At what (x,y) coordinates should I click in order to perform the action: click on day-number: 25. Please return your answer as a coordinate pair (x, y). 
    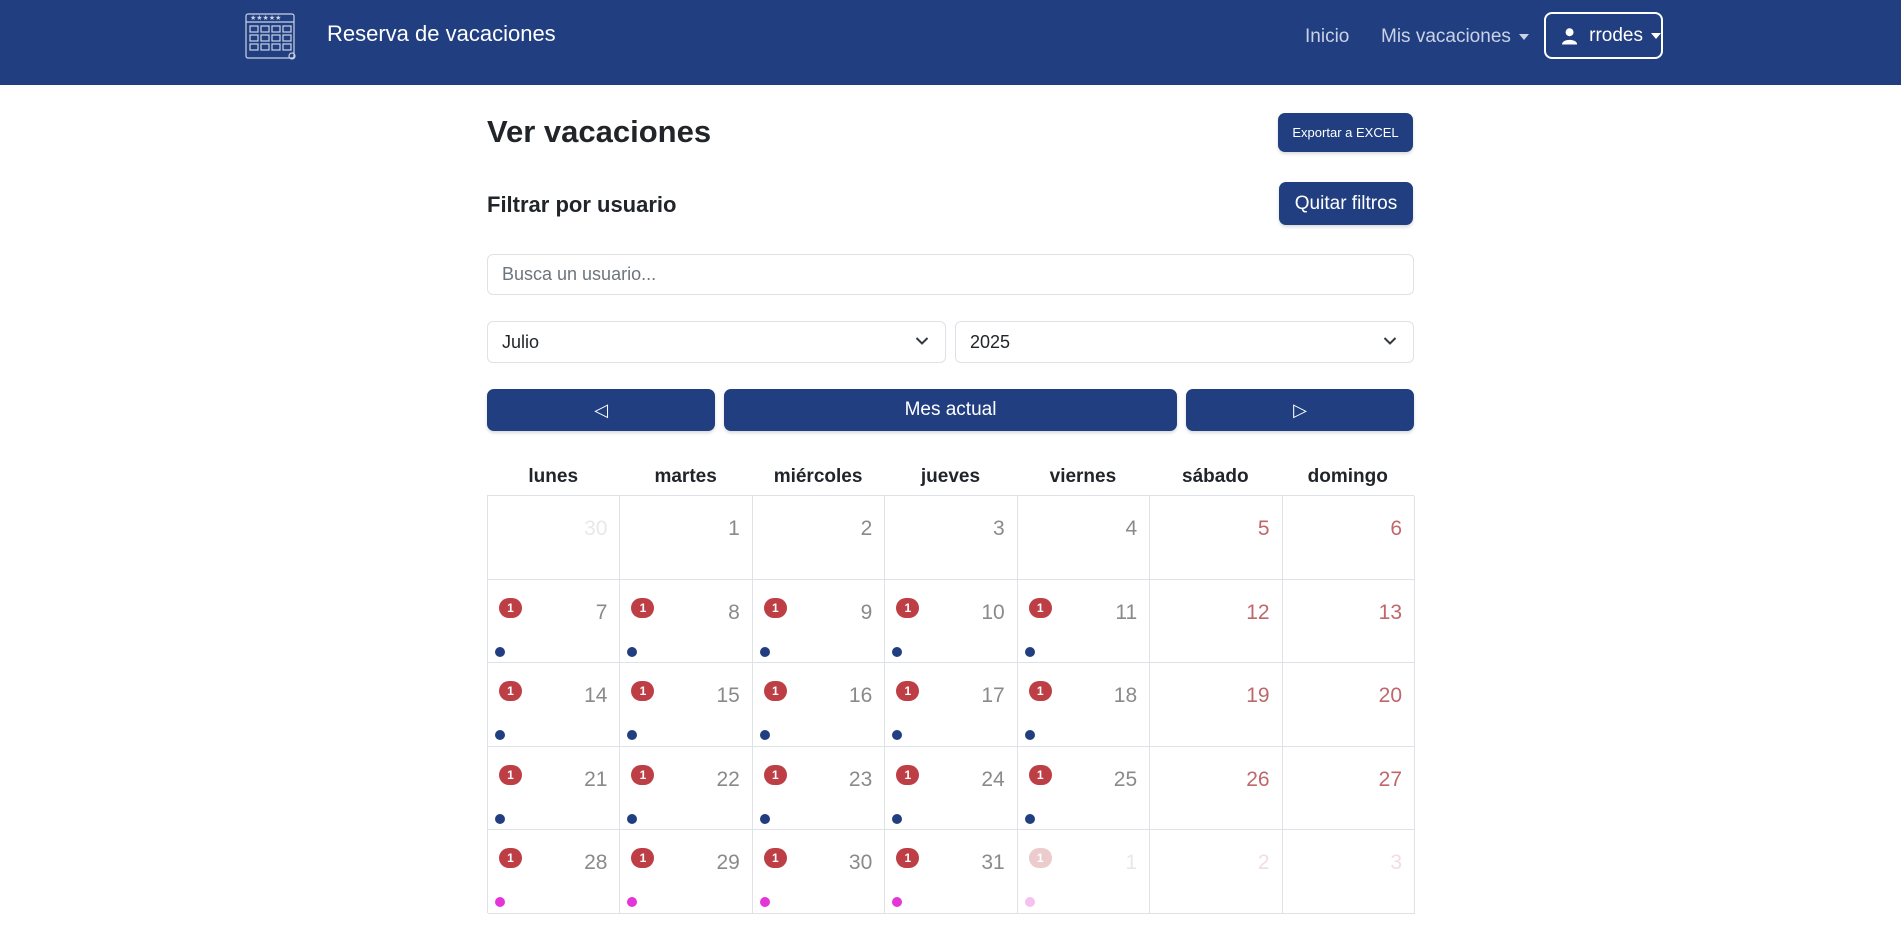
    Looking at the image, I should click on (1125, 779).